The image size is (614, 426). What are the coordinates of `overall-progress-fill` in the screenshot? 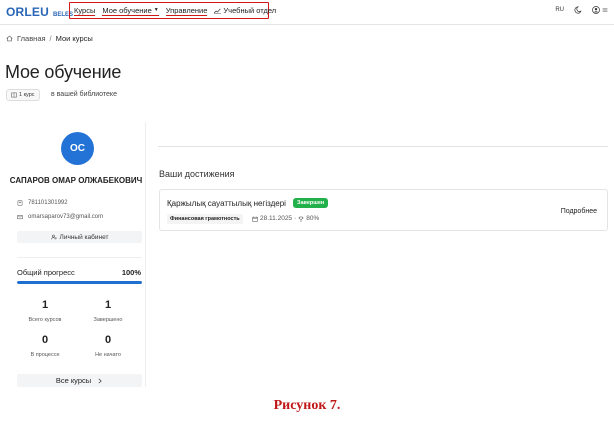 It's located at (79, 282).